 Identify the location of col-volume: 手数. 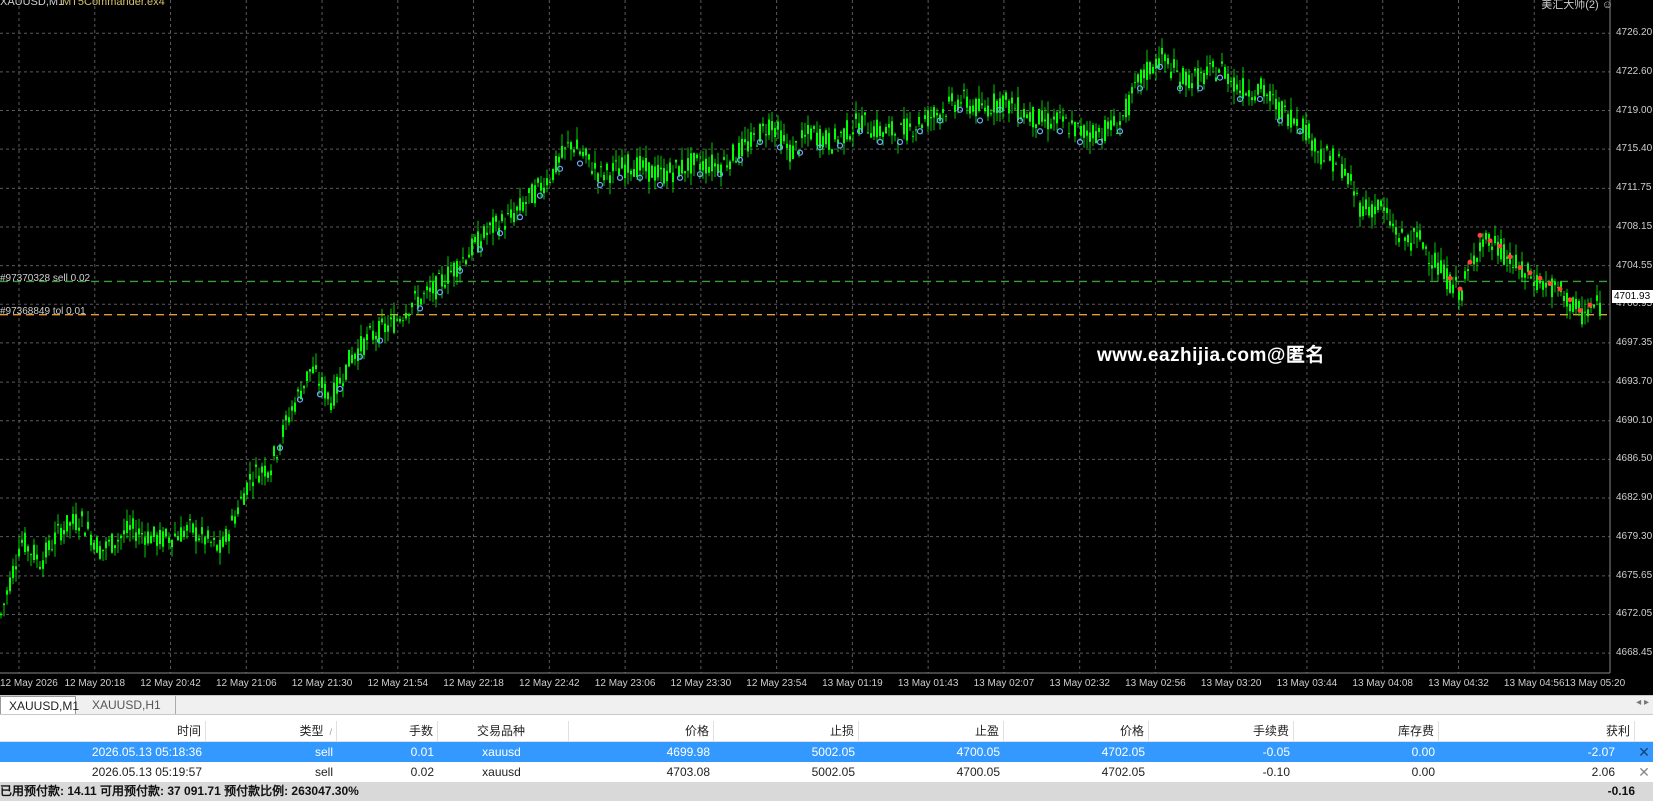
(387, 731).